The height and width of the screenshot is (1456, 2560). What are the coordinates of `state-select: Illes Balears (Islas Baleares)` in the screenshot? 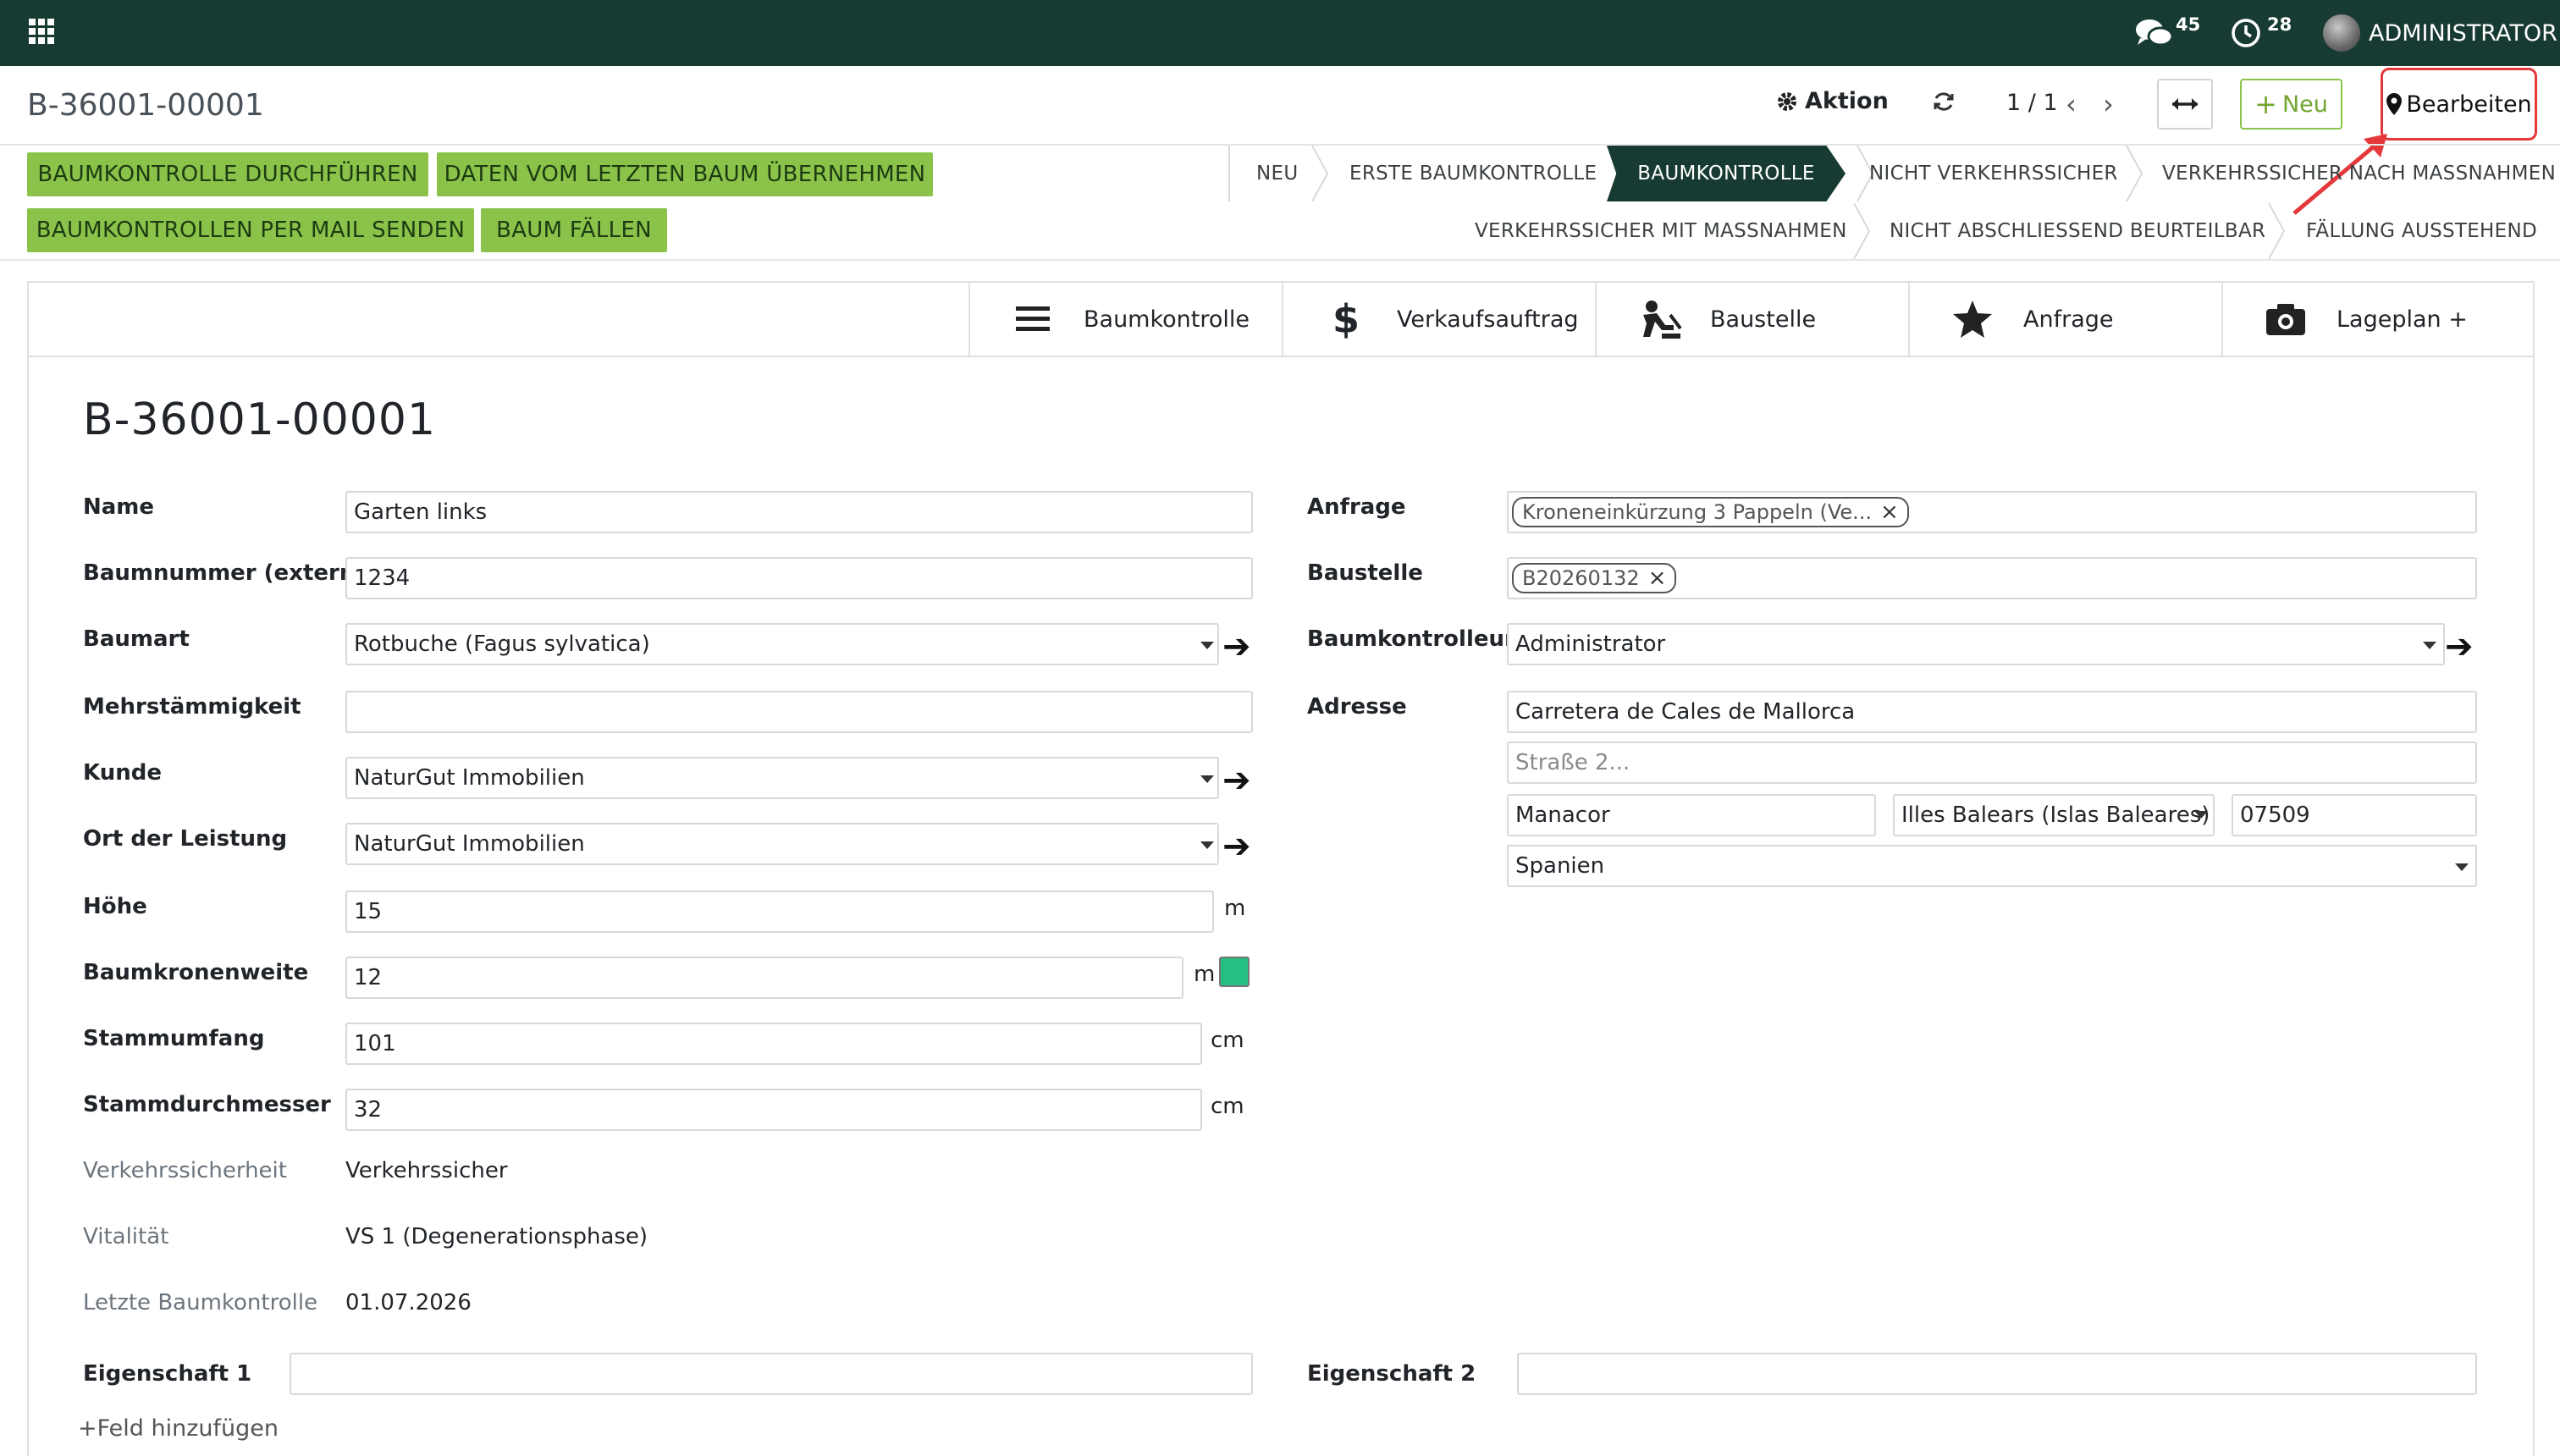 It's located at (2054, 815).